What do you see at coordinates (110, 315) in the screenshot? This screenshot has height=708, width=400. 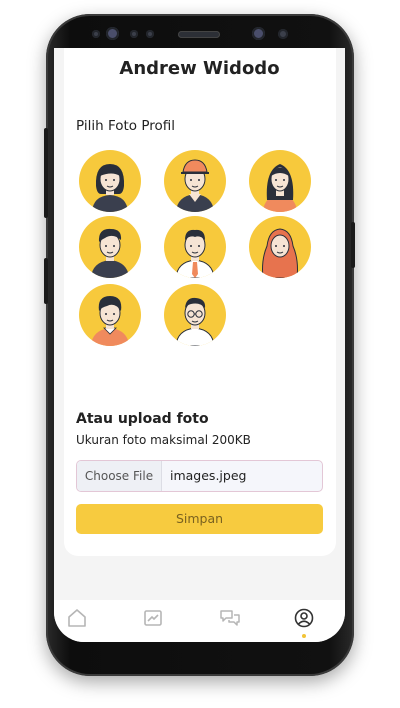 I see `avatar-boy-icon` at bounding box center [110, 315].